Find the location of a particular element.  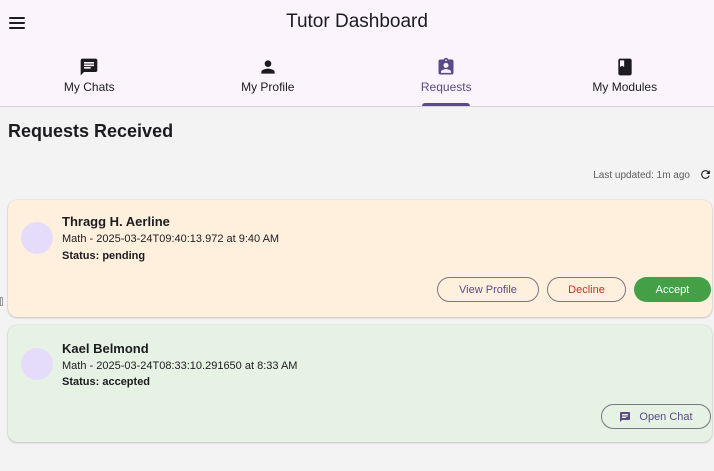

tab-label: Requests is located at coordinates (446, 87).